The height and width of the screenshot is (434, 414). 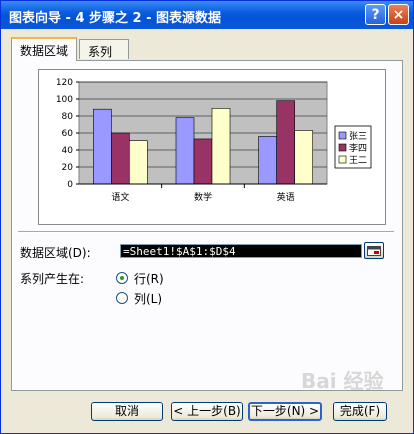 I want to click on legend-label: 王二, so click(x=358, y=160).